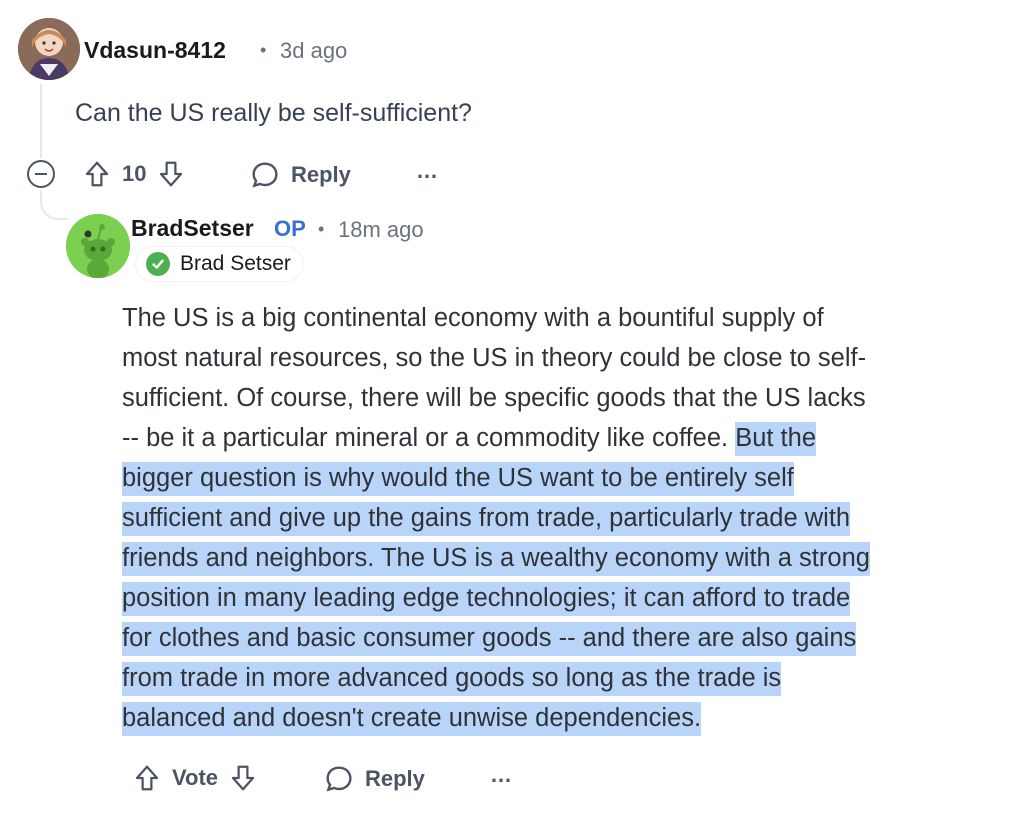 This screenshot has width=1012, height=826. I want to click on vote-controls: Vote, so click(195, 778).